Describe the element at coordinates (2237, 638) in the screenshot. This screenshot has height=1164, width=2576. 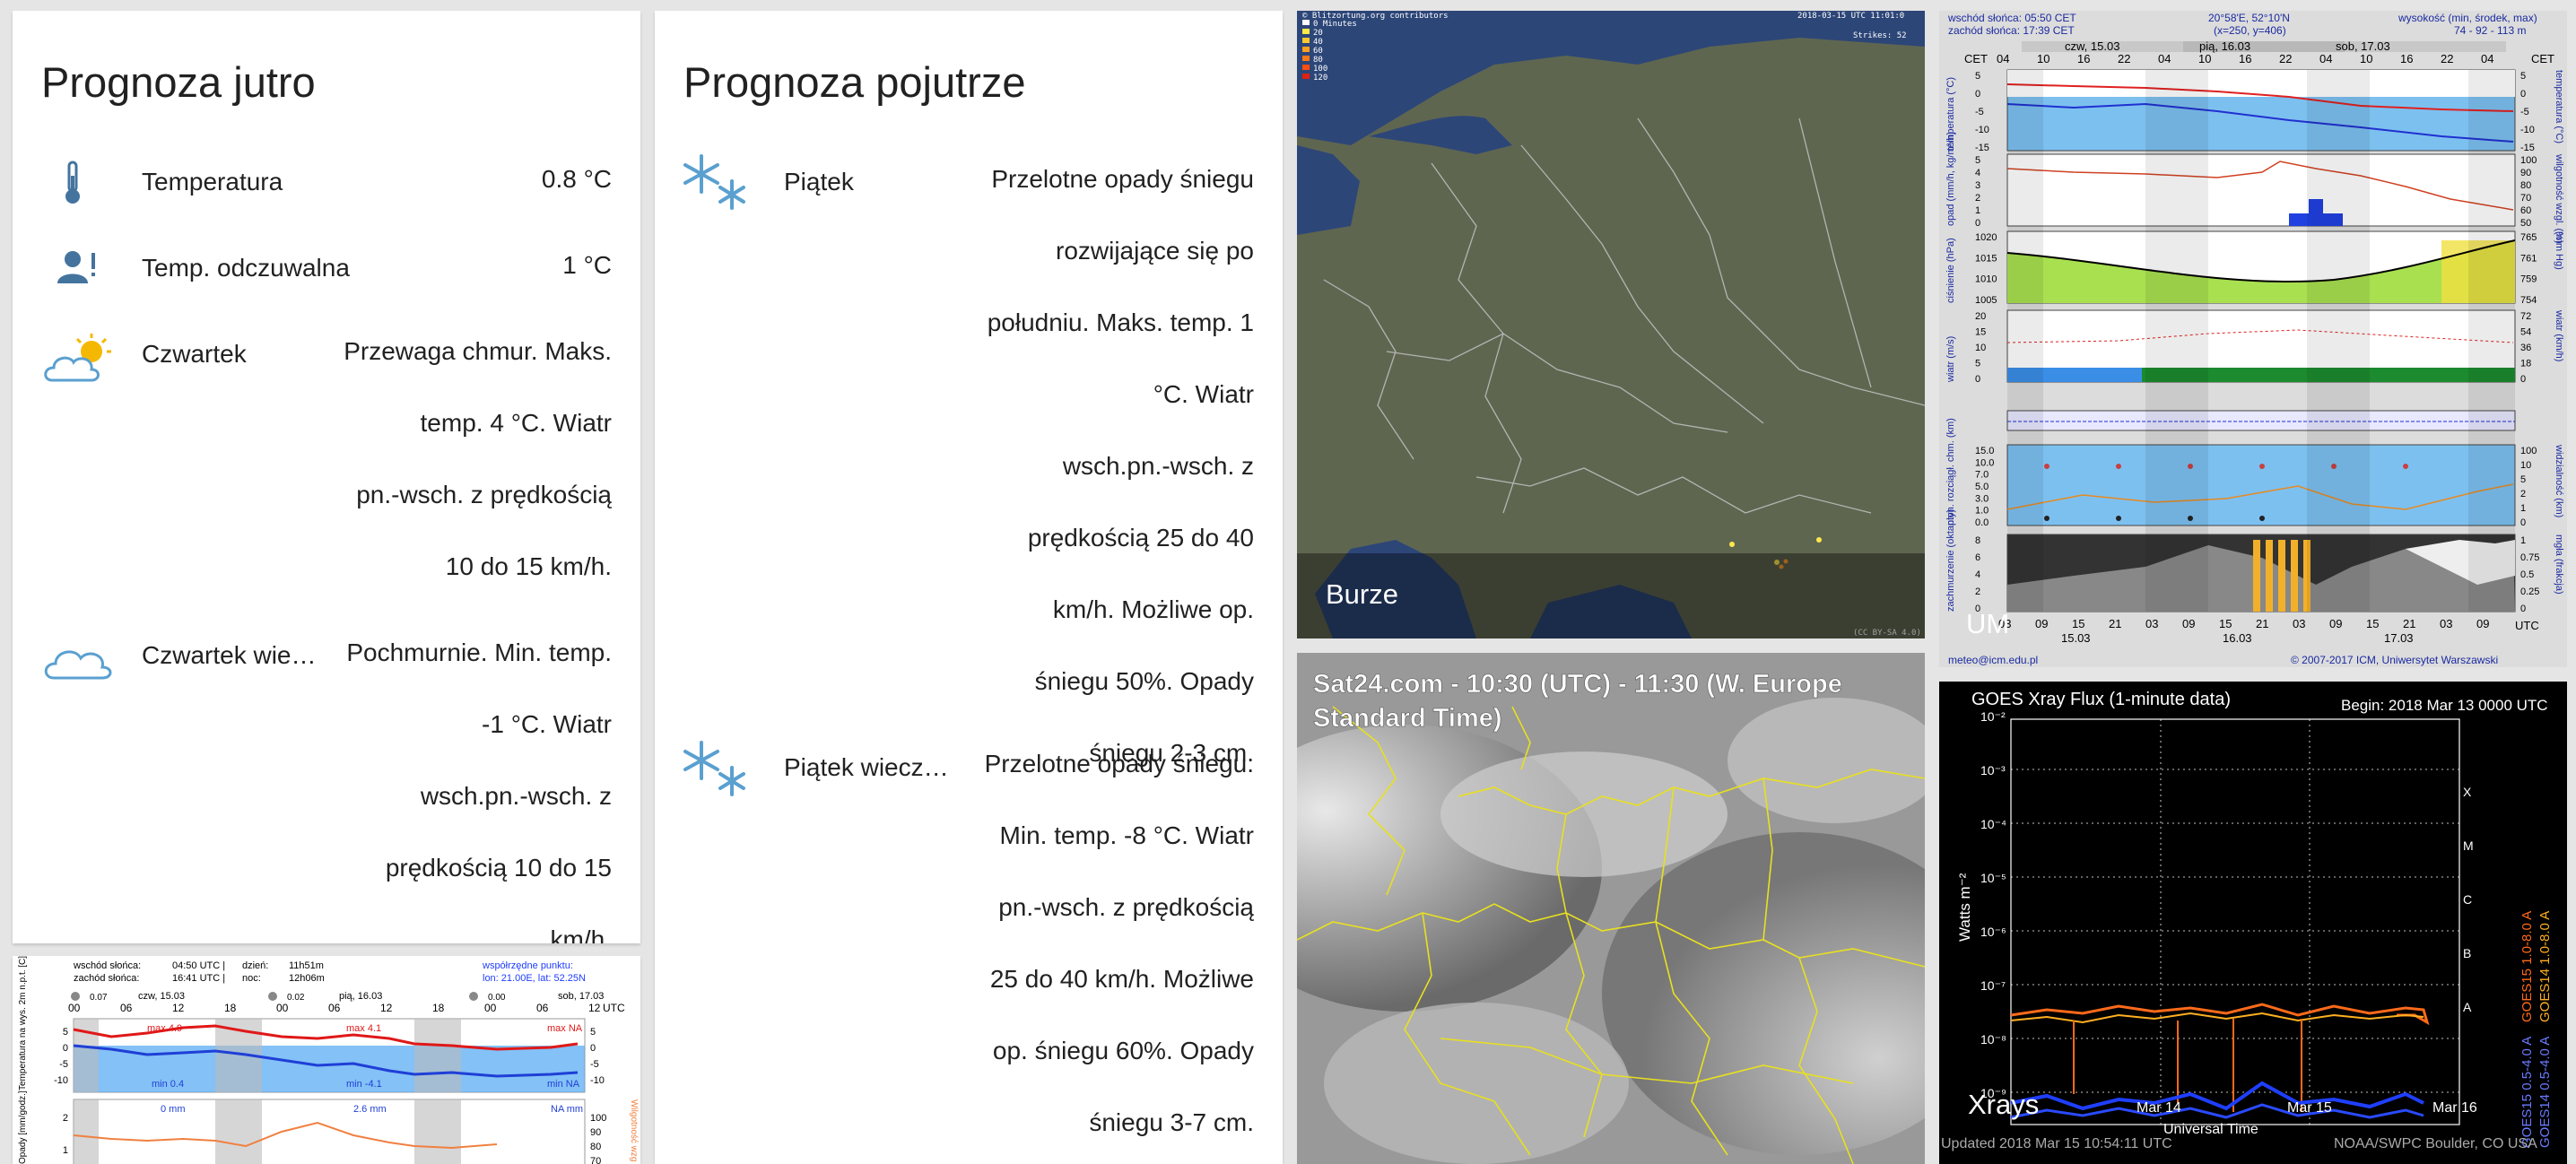
I see `date-tick-label: 16.03` at that location.